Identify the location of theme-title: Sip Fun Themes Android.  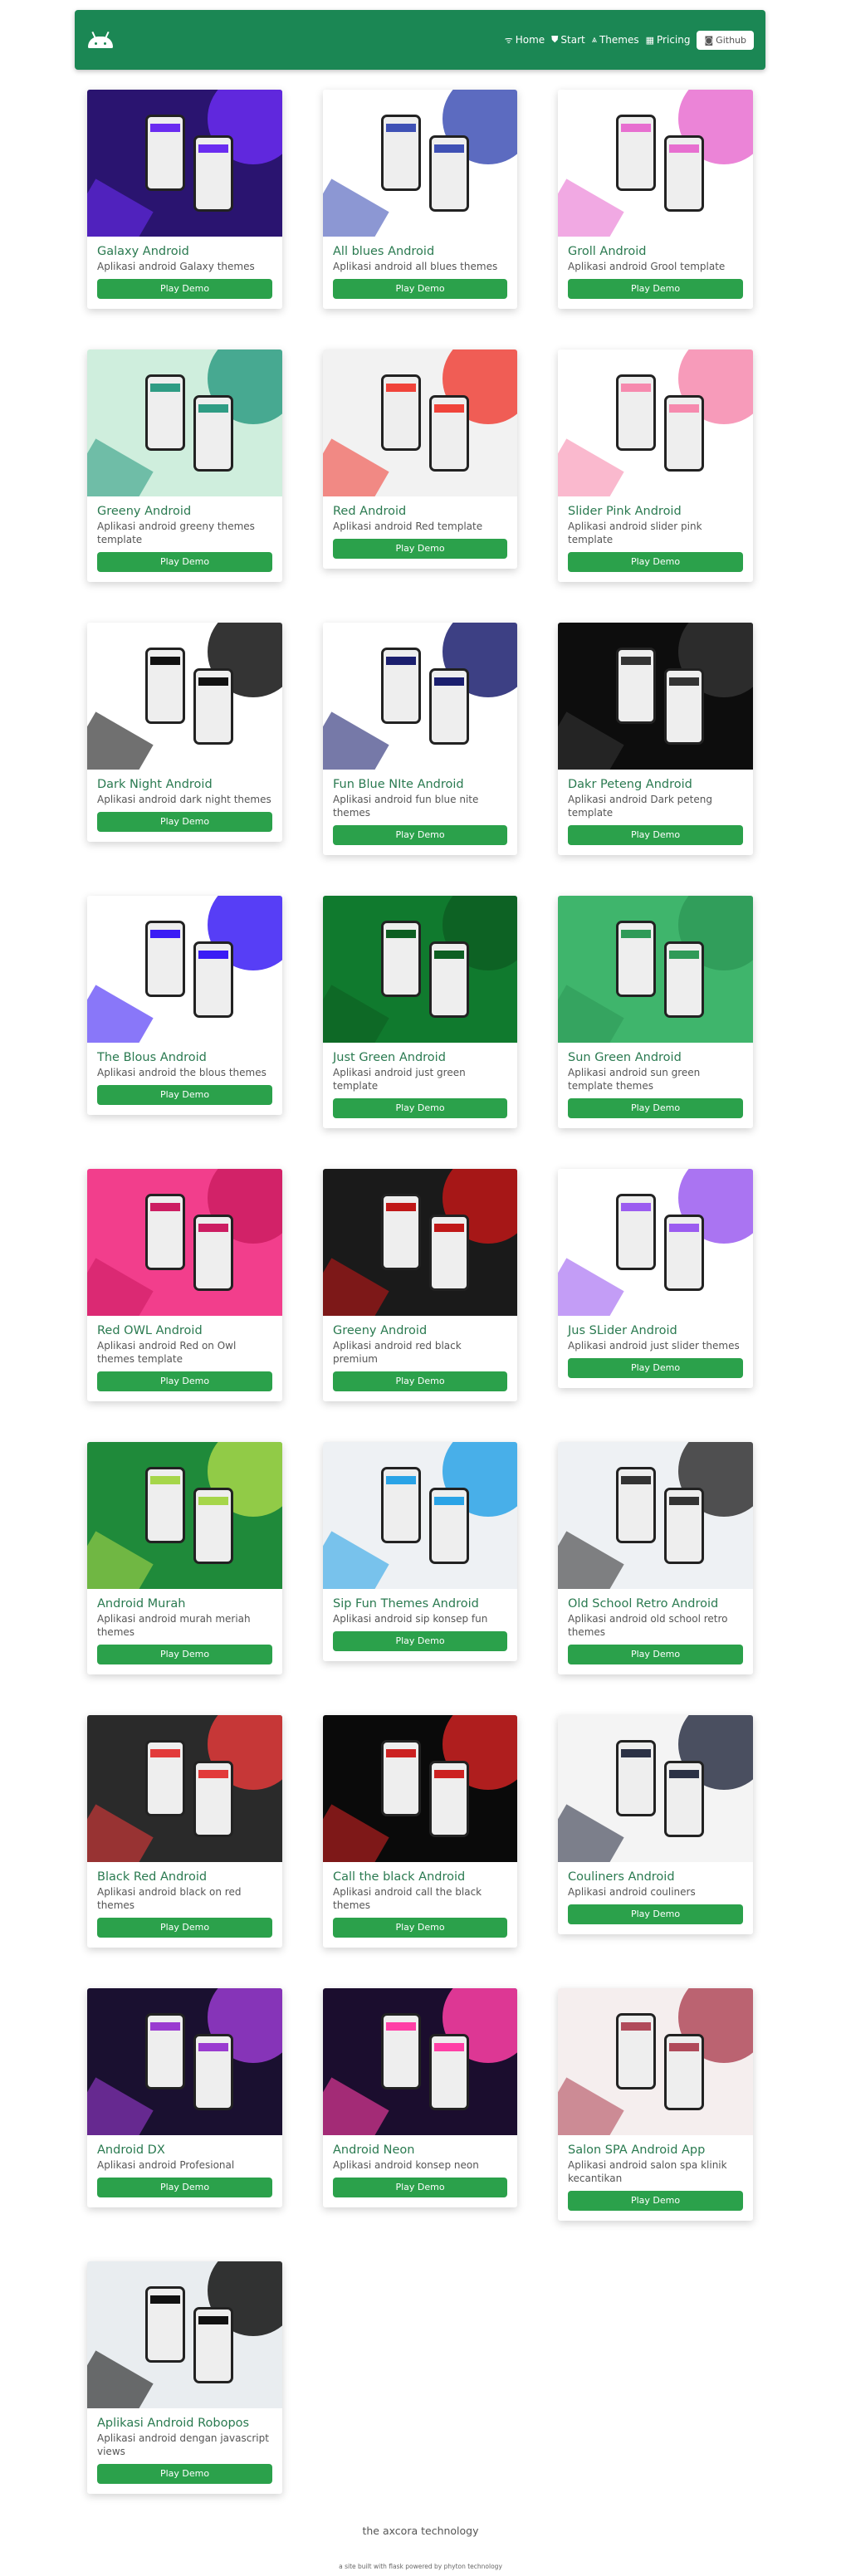
(406, 1604).